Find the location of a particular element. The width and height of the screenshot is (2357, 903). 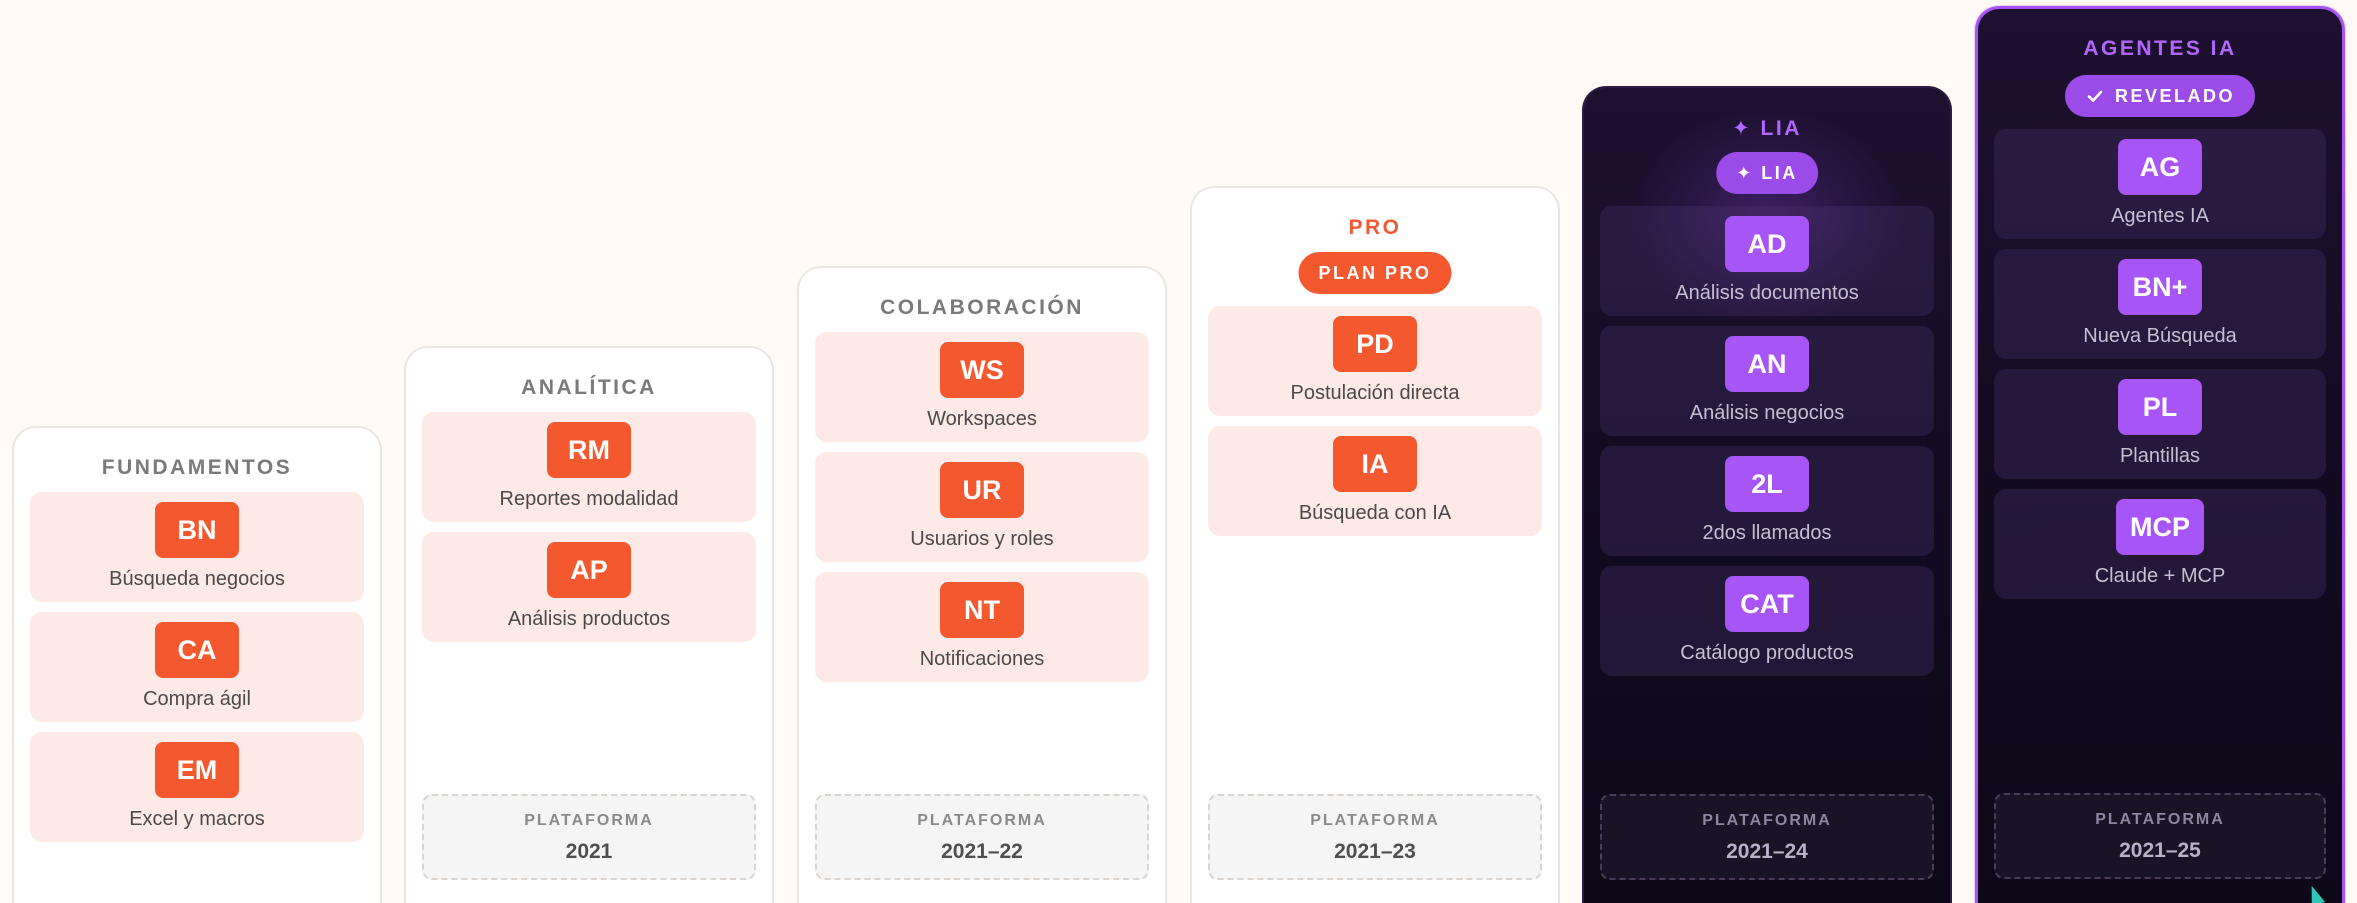

feature-card: NT Notificaciones is located at coordinates (982, 627).